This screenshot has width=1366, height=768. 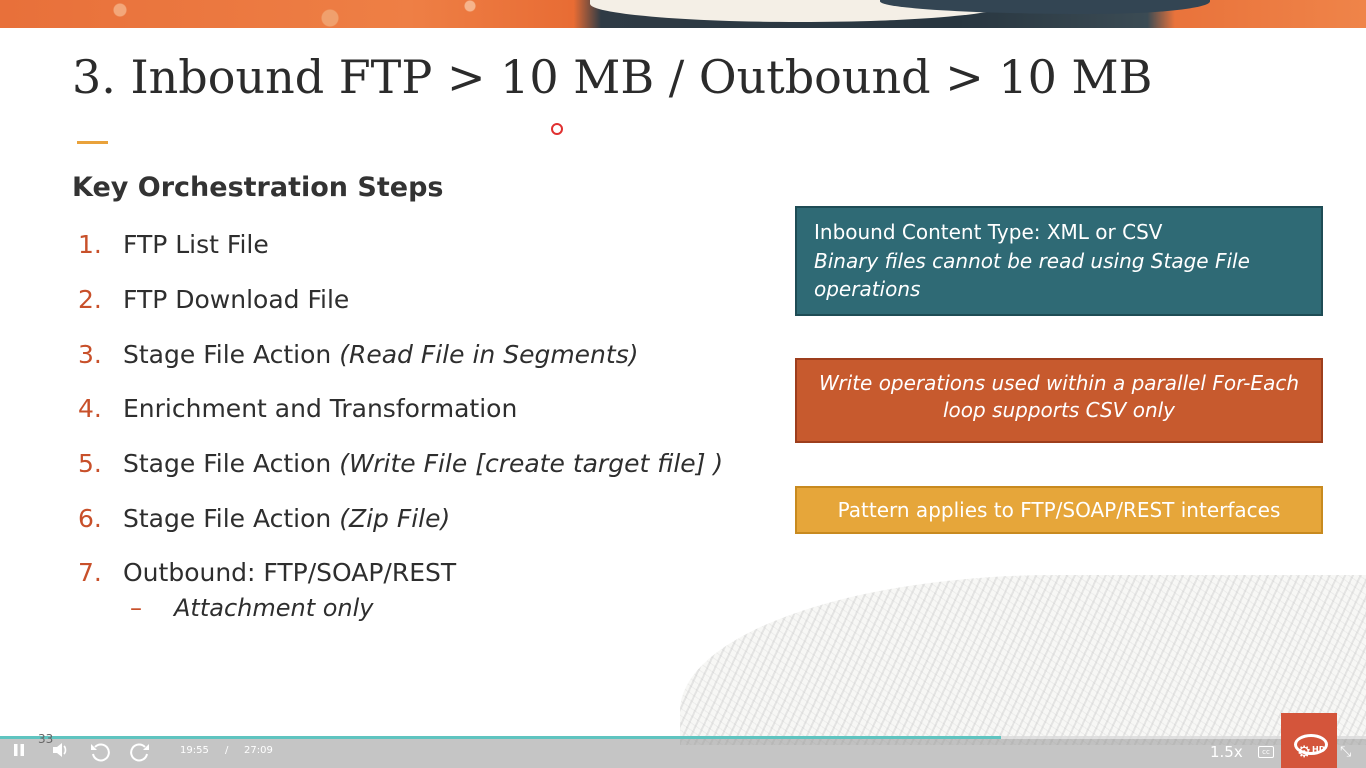 I want to click on sub-item-text: Attachment only, so click(x=274, y=608).